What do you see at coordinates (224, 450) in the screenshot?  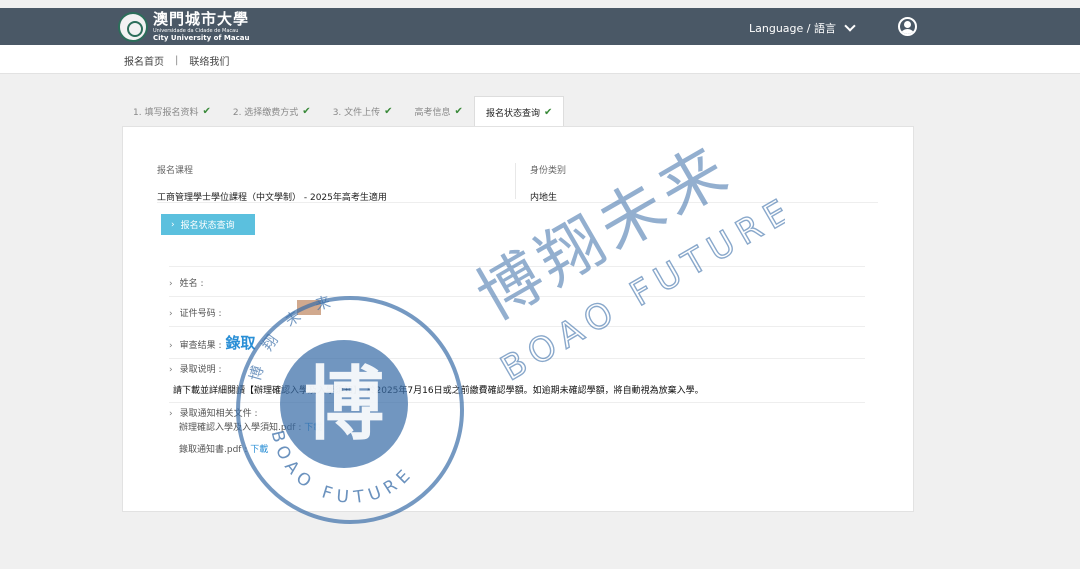 I see `file-item: 錄取通知書.pdf : 下載` at bounding box center [224, 450].